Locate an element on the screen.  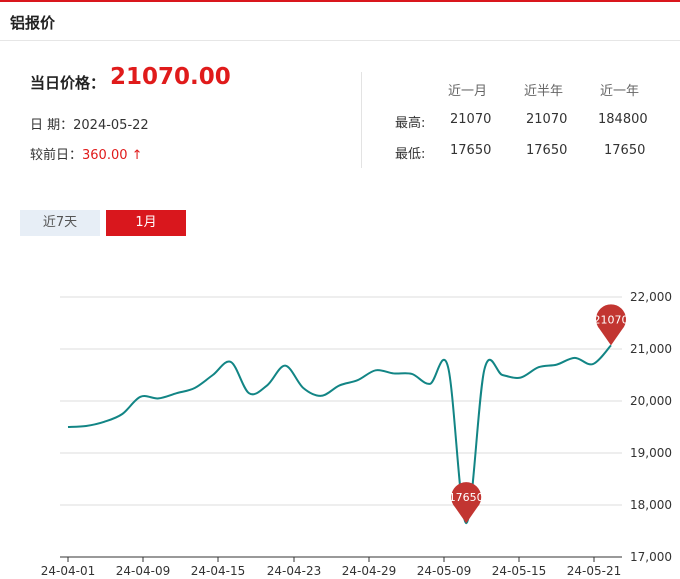
stats-low-month: 17650 is located at coordinates (471, 150).